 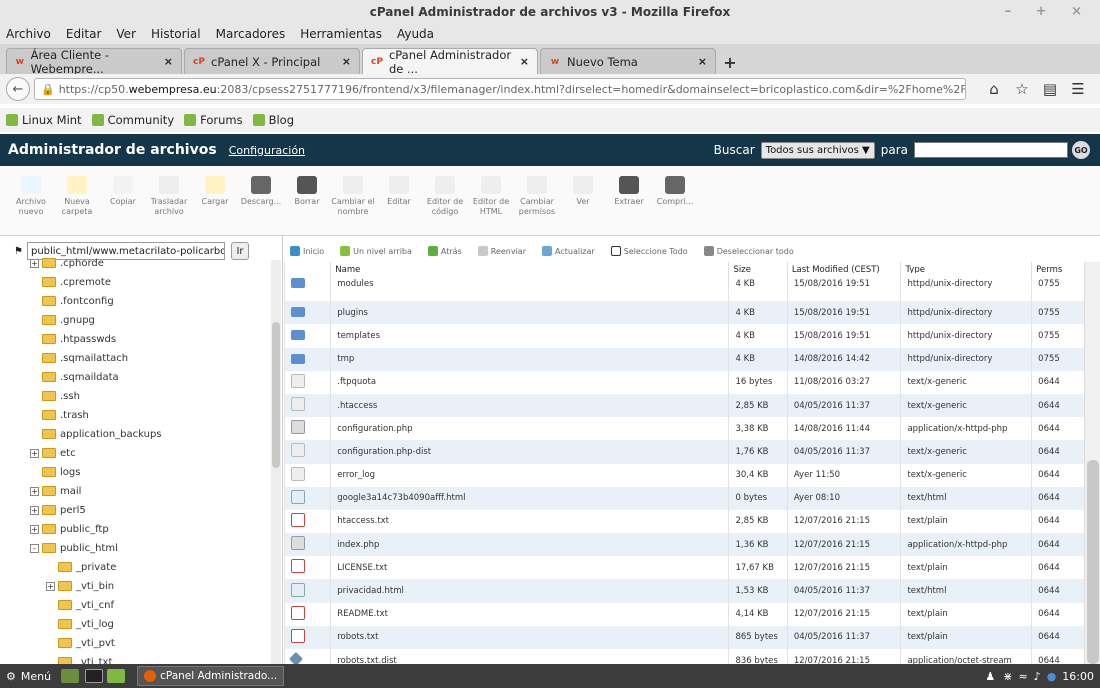 I want to click on bluetooth-icon: ⋇, so click(x=1007, y=676).